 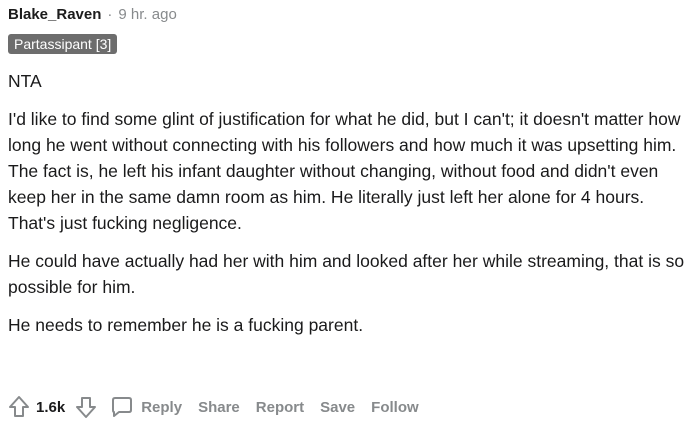 What do you see at coordinates (63, 44) in the screenshot?
I see `user-flair: Partassipant [3]` at bounding box center [63, 44].